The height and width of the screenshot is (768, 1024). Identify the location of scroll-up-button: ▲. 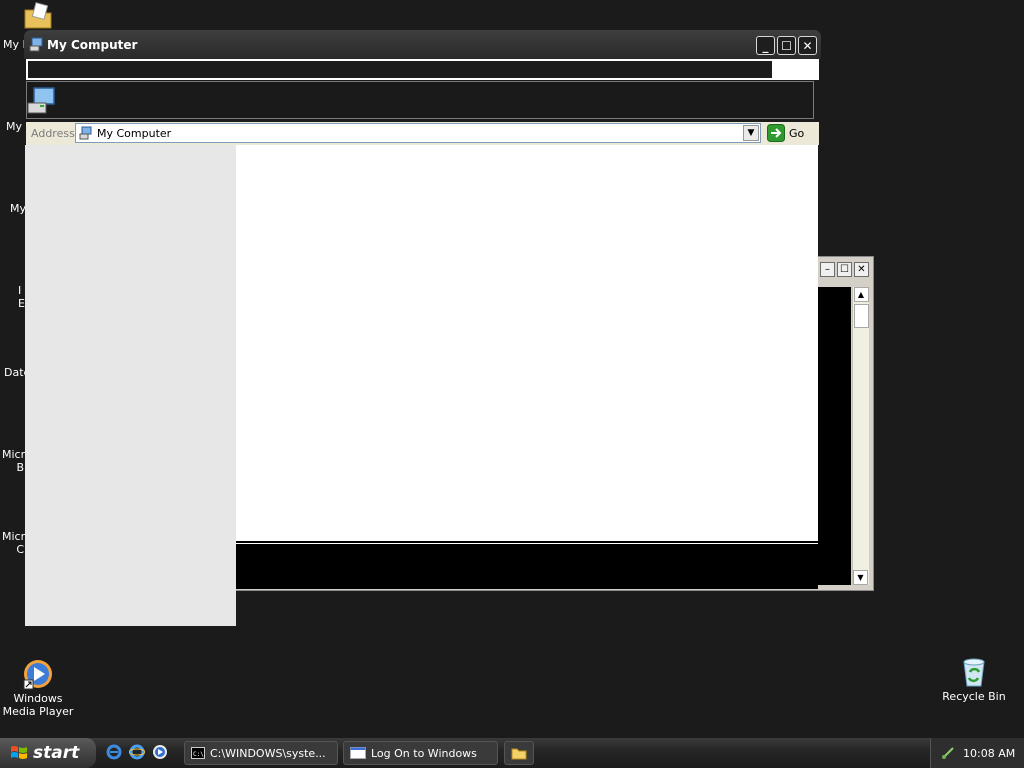
(861, 294).